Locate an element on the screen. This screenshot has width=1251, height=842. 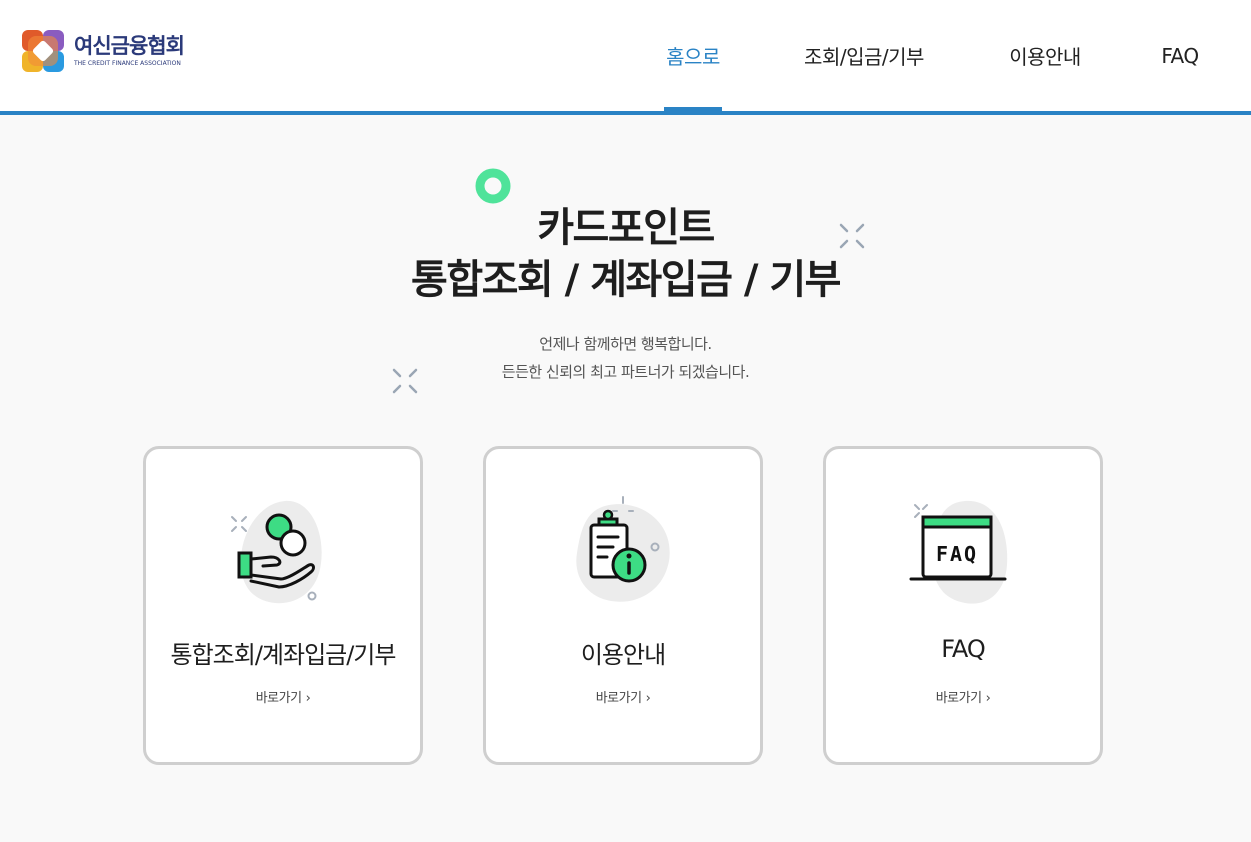
logo-mark-icon is located at coordinates (43, 51).